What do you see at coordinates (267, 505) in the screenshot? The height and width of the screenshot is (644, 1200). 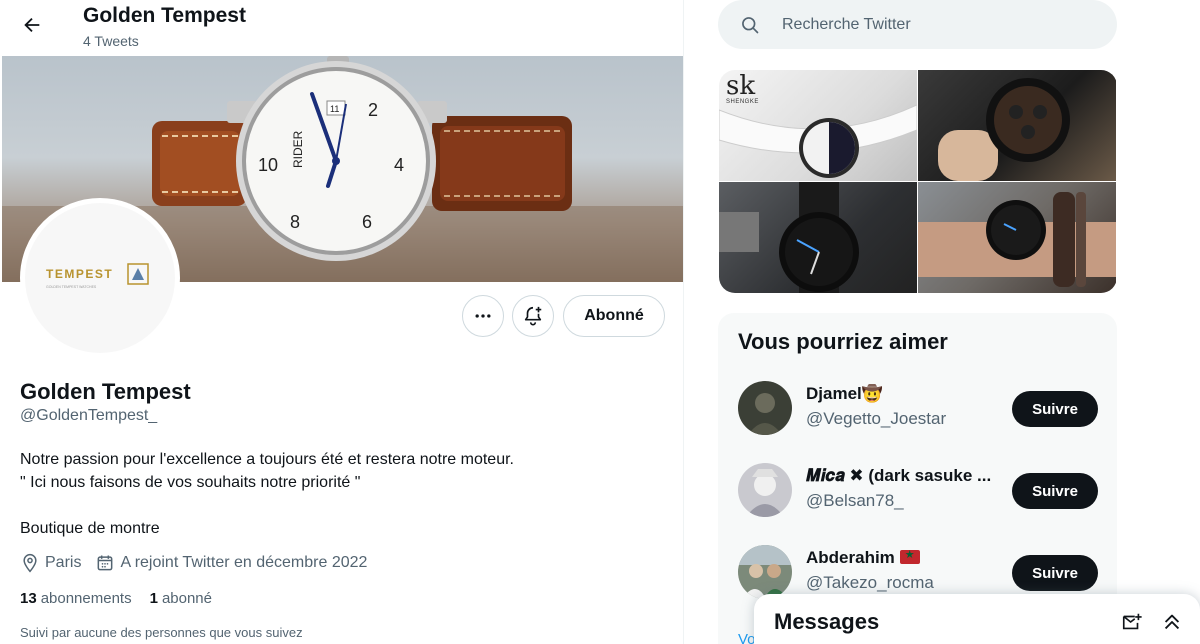 I see `bio-line` at bounding box center [267, 505].